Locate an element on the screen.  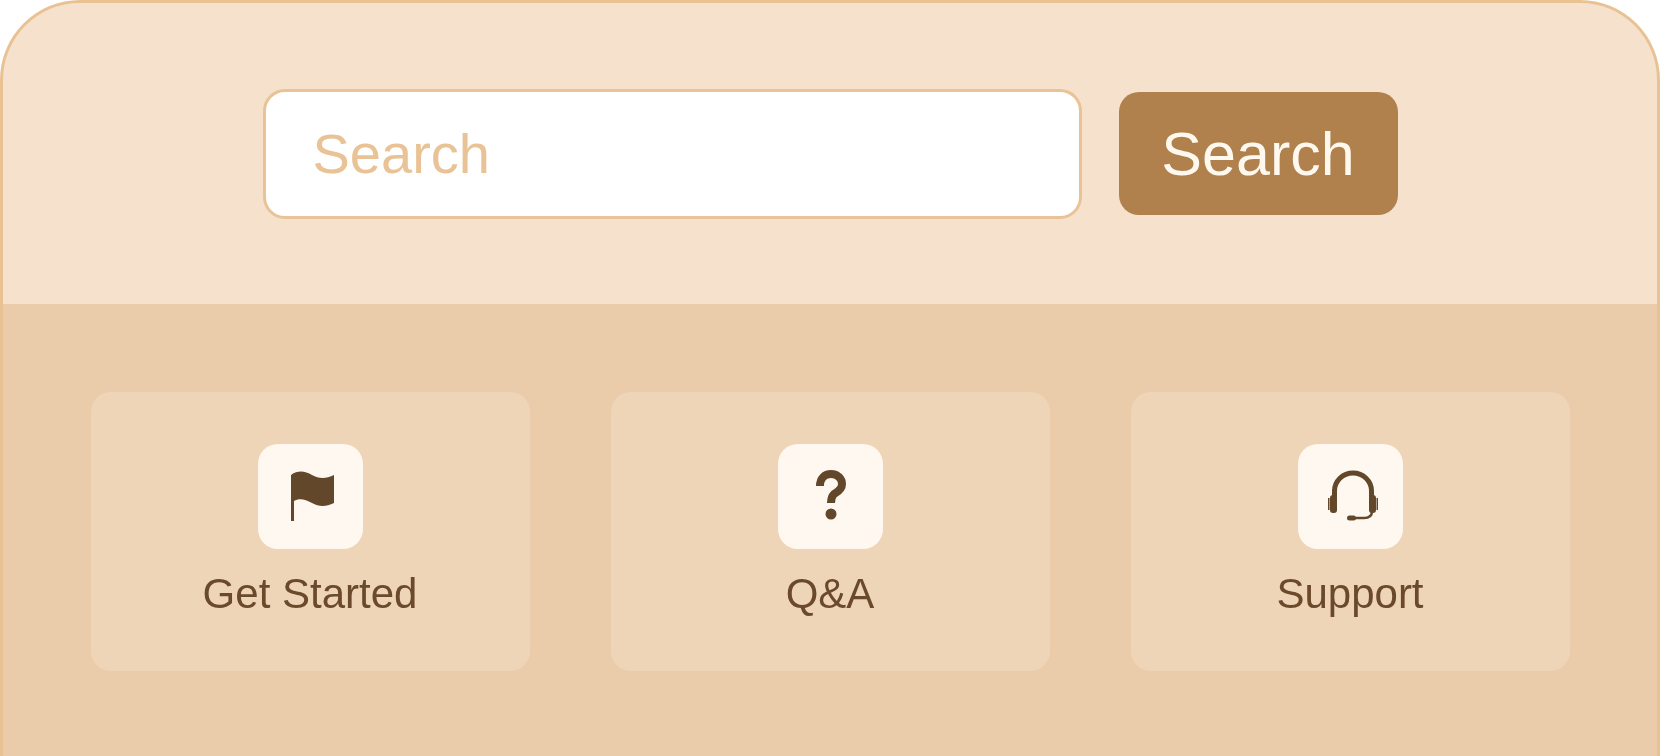
link-card: Support is located at coordinates (1350, 531).